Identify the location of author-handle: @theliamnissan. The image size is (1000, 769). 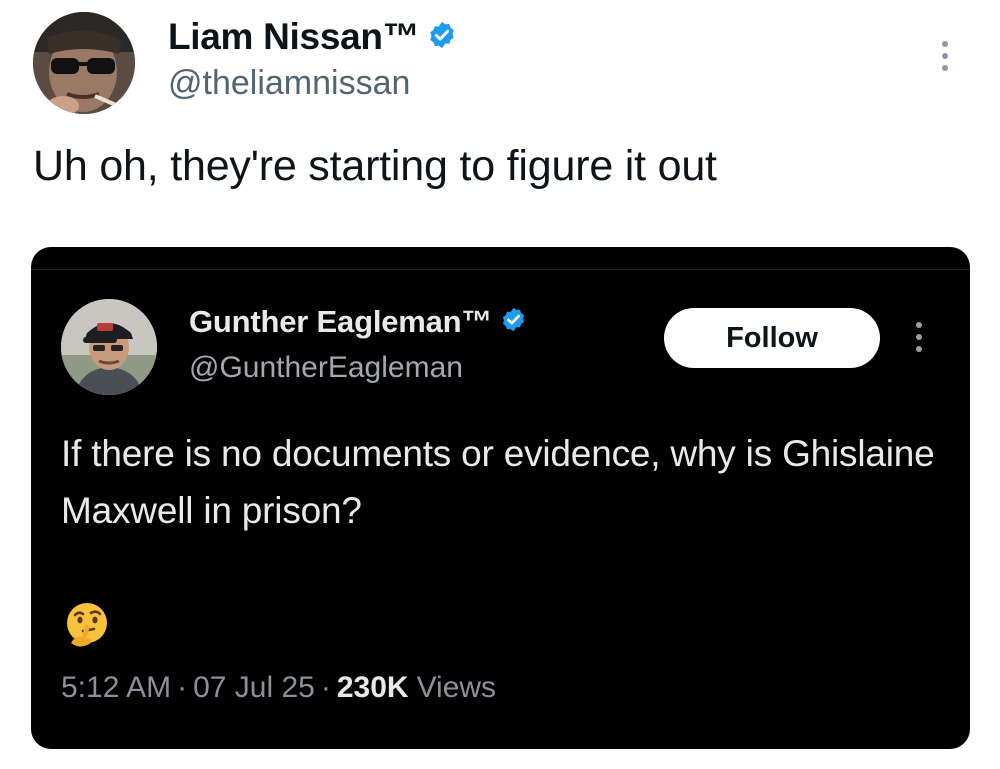
(289, 83).